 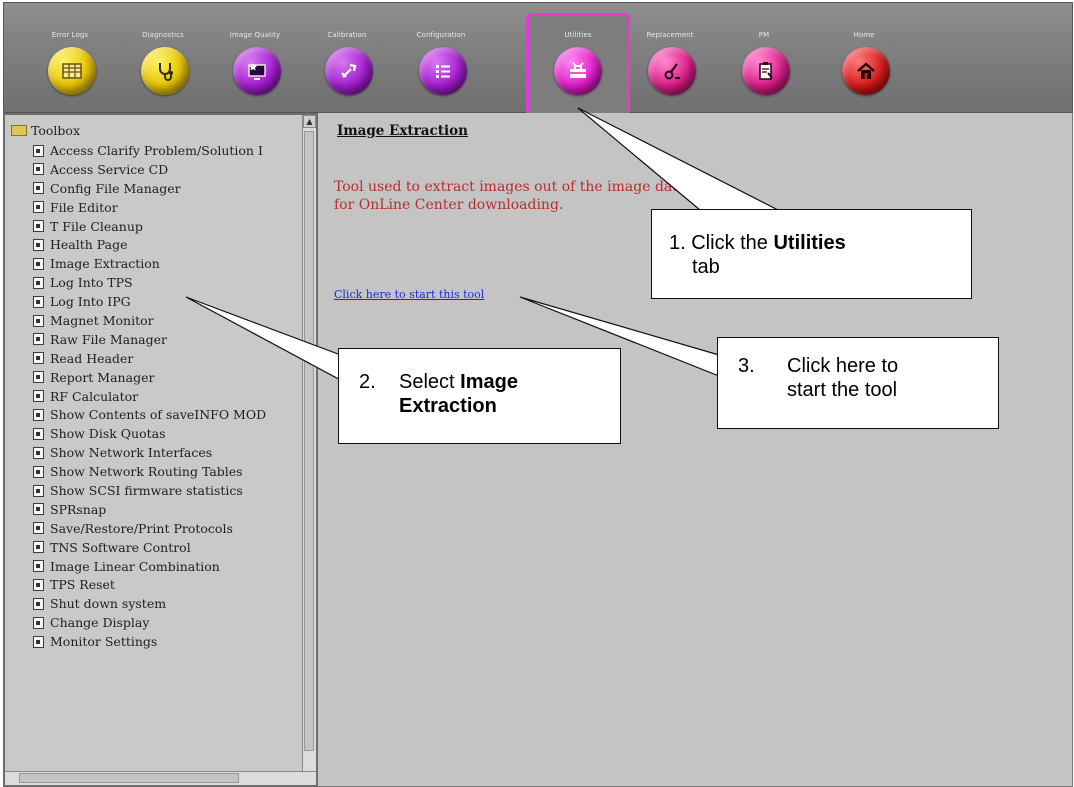 What do you see at coordinates (149, 302) in the screenshot?
I see `tree-item: Log Into IPG` at bounding box center [149, 302].